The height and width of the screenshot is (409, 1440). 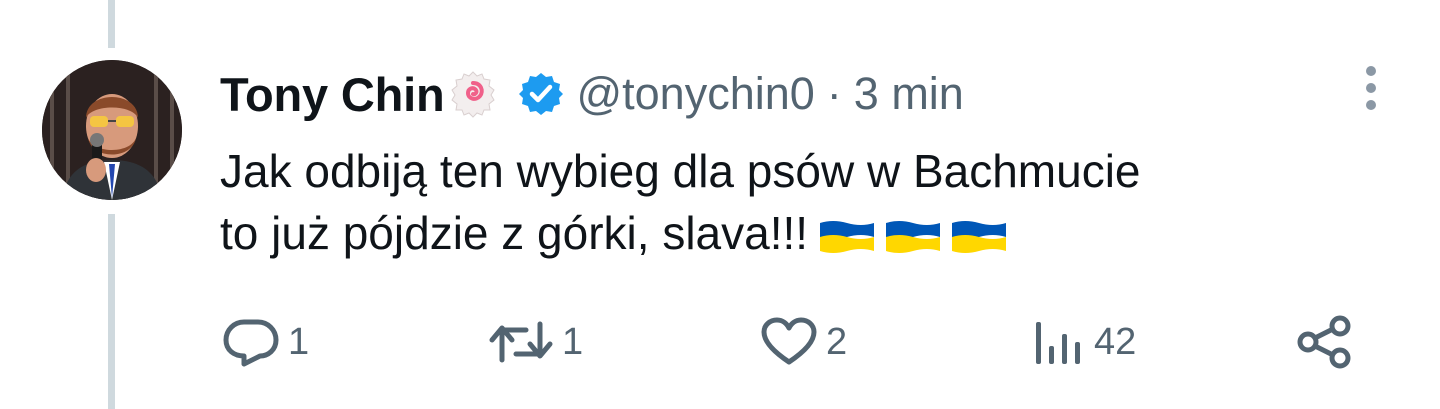 I want to click on retweet-icon, so click(x=521, y=342).